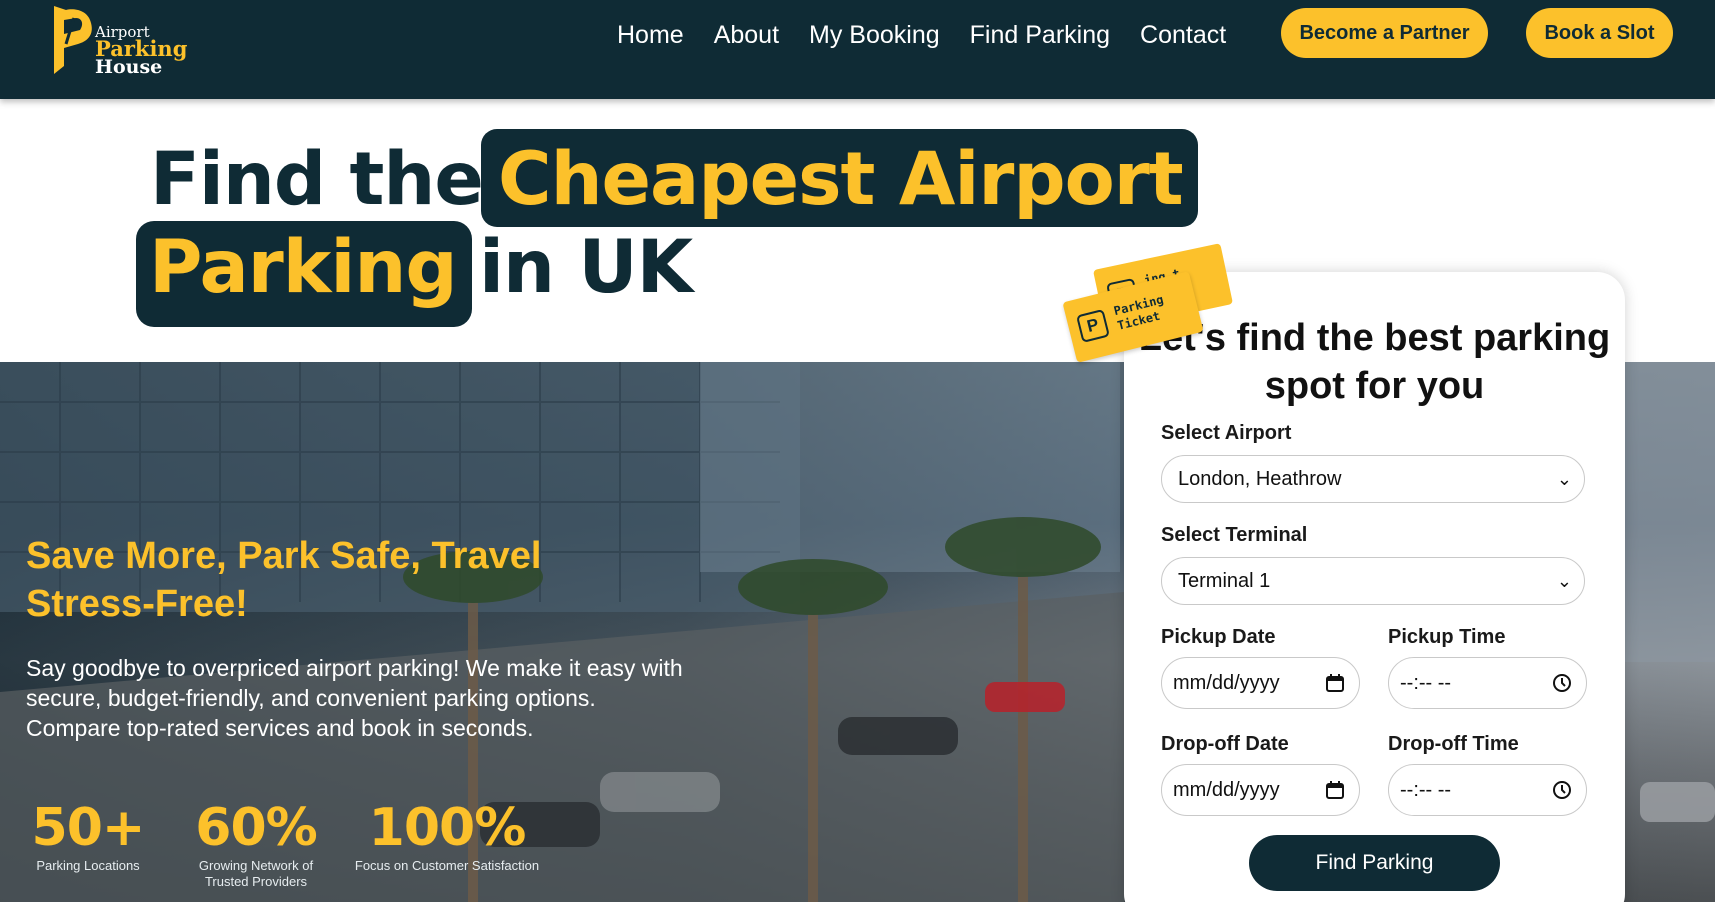  I want to click on pickup-time-input: --:-- --, so click(1487, 683).